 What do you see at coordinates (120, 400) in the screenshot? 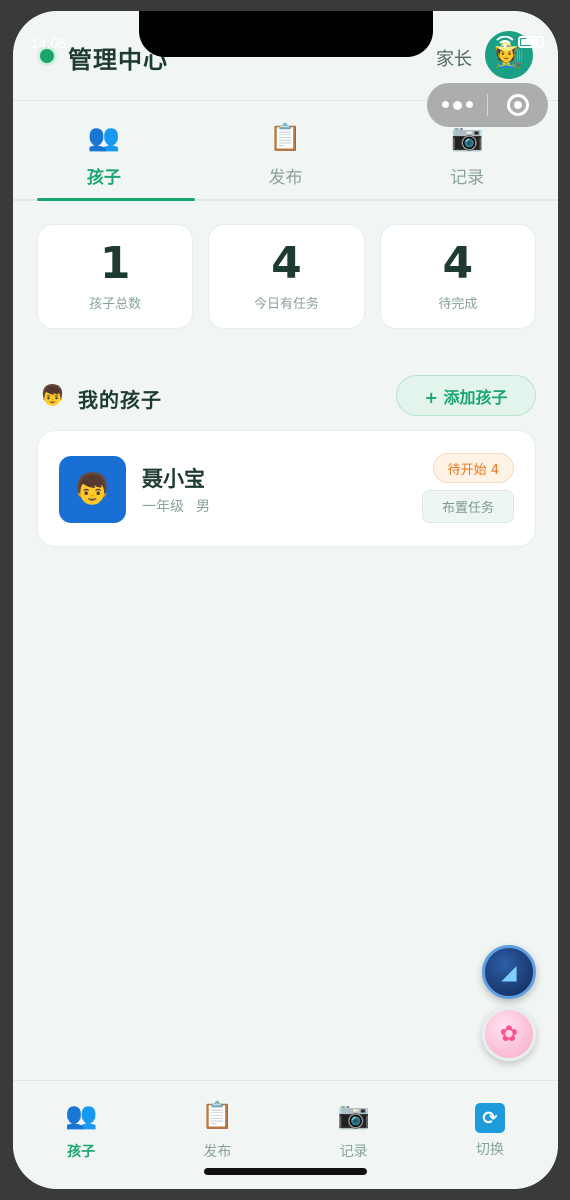
I see `section-title: 我的孩子` at bounding box center [120, 400].